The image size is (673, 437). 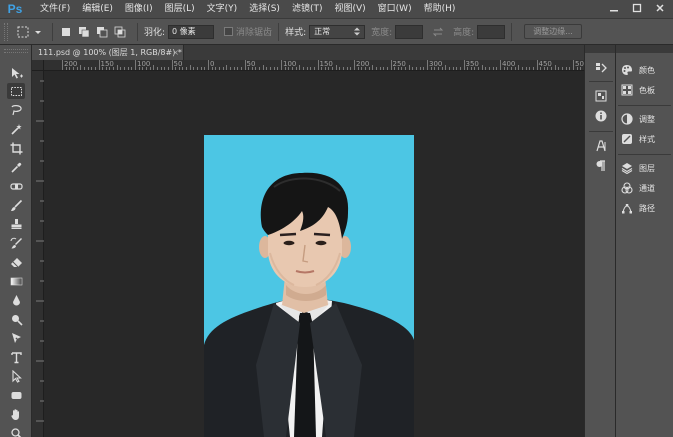 What do you see at coordinates (601, 146) in the screenshot?
I see `character-panel-icon` at bounding box center [601, 146].